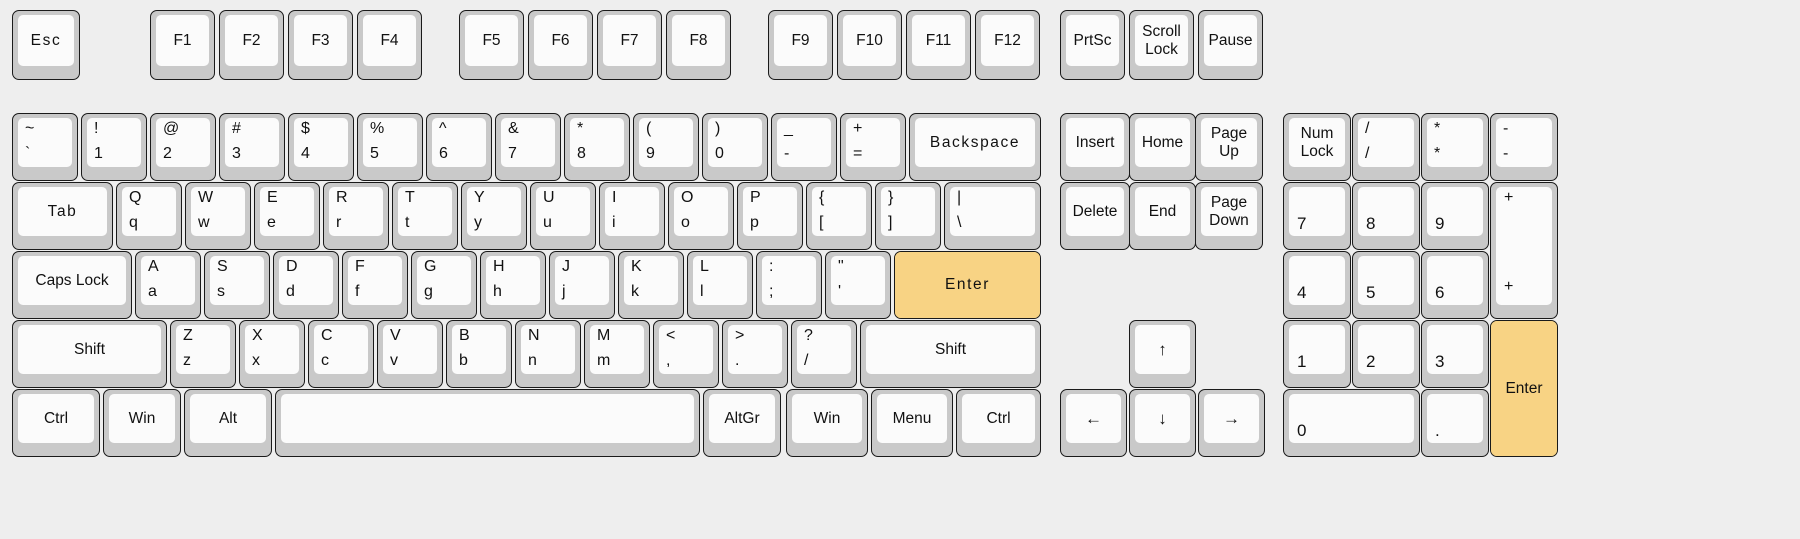  Describe the element at coordinates (597, 147) in the screenshot. I see `key-8: * 8` at that location.